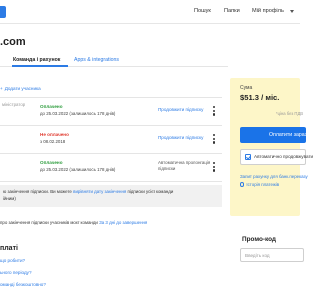  I want to click on notice-text-end: підписки усієї команди, so click(150, 191).